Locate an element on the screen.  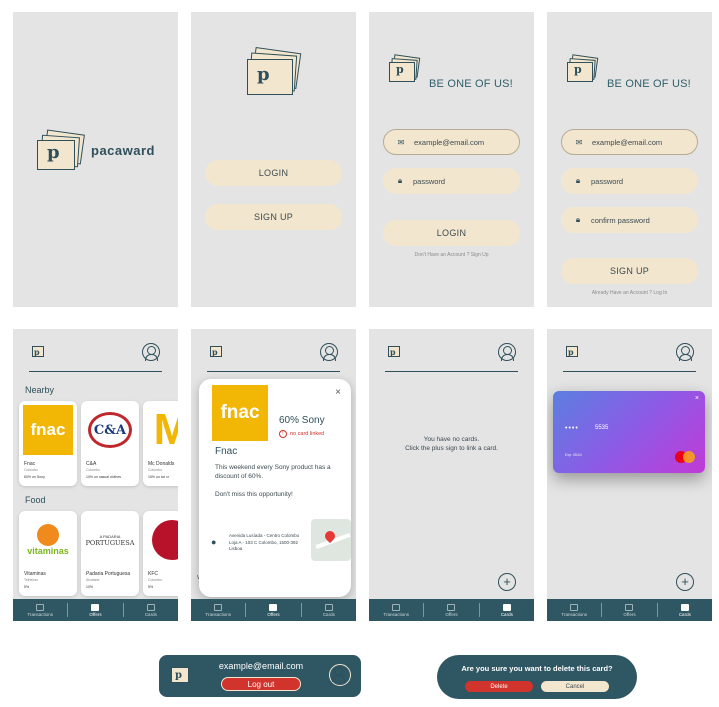
card-last-digits: 5535 is located at coordinates (602, 428).